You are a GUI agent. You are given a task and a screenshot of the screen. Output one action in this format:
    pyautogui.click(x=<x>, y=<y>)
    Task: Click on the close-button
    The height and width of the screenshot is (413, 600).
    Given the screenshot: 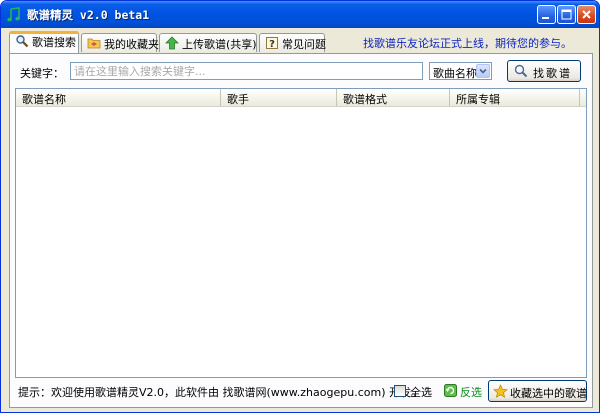 What is the action you would take?
    pyautogui.click(x=586, y=14)
    